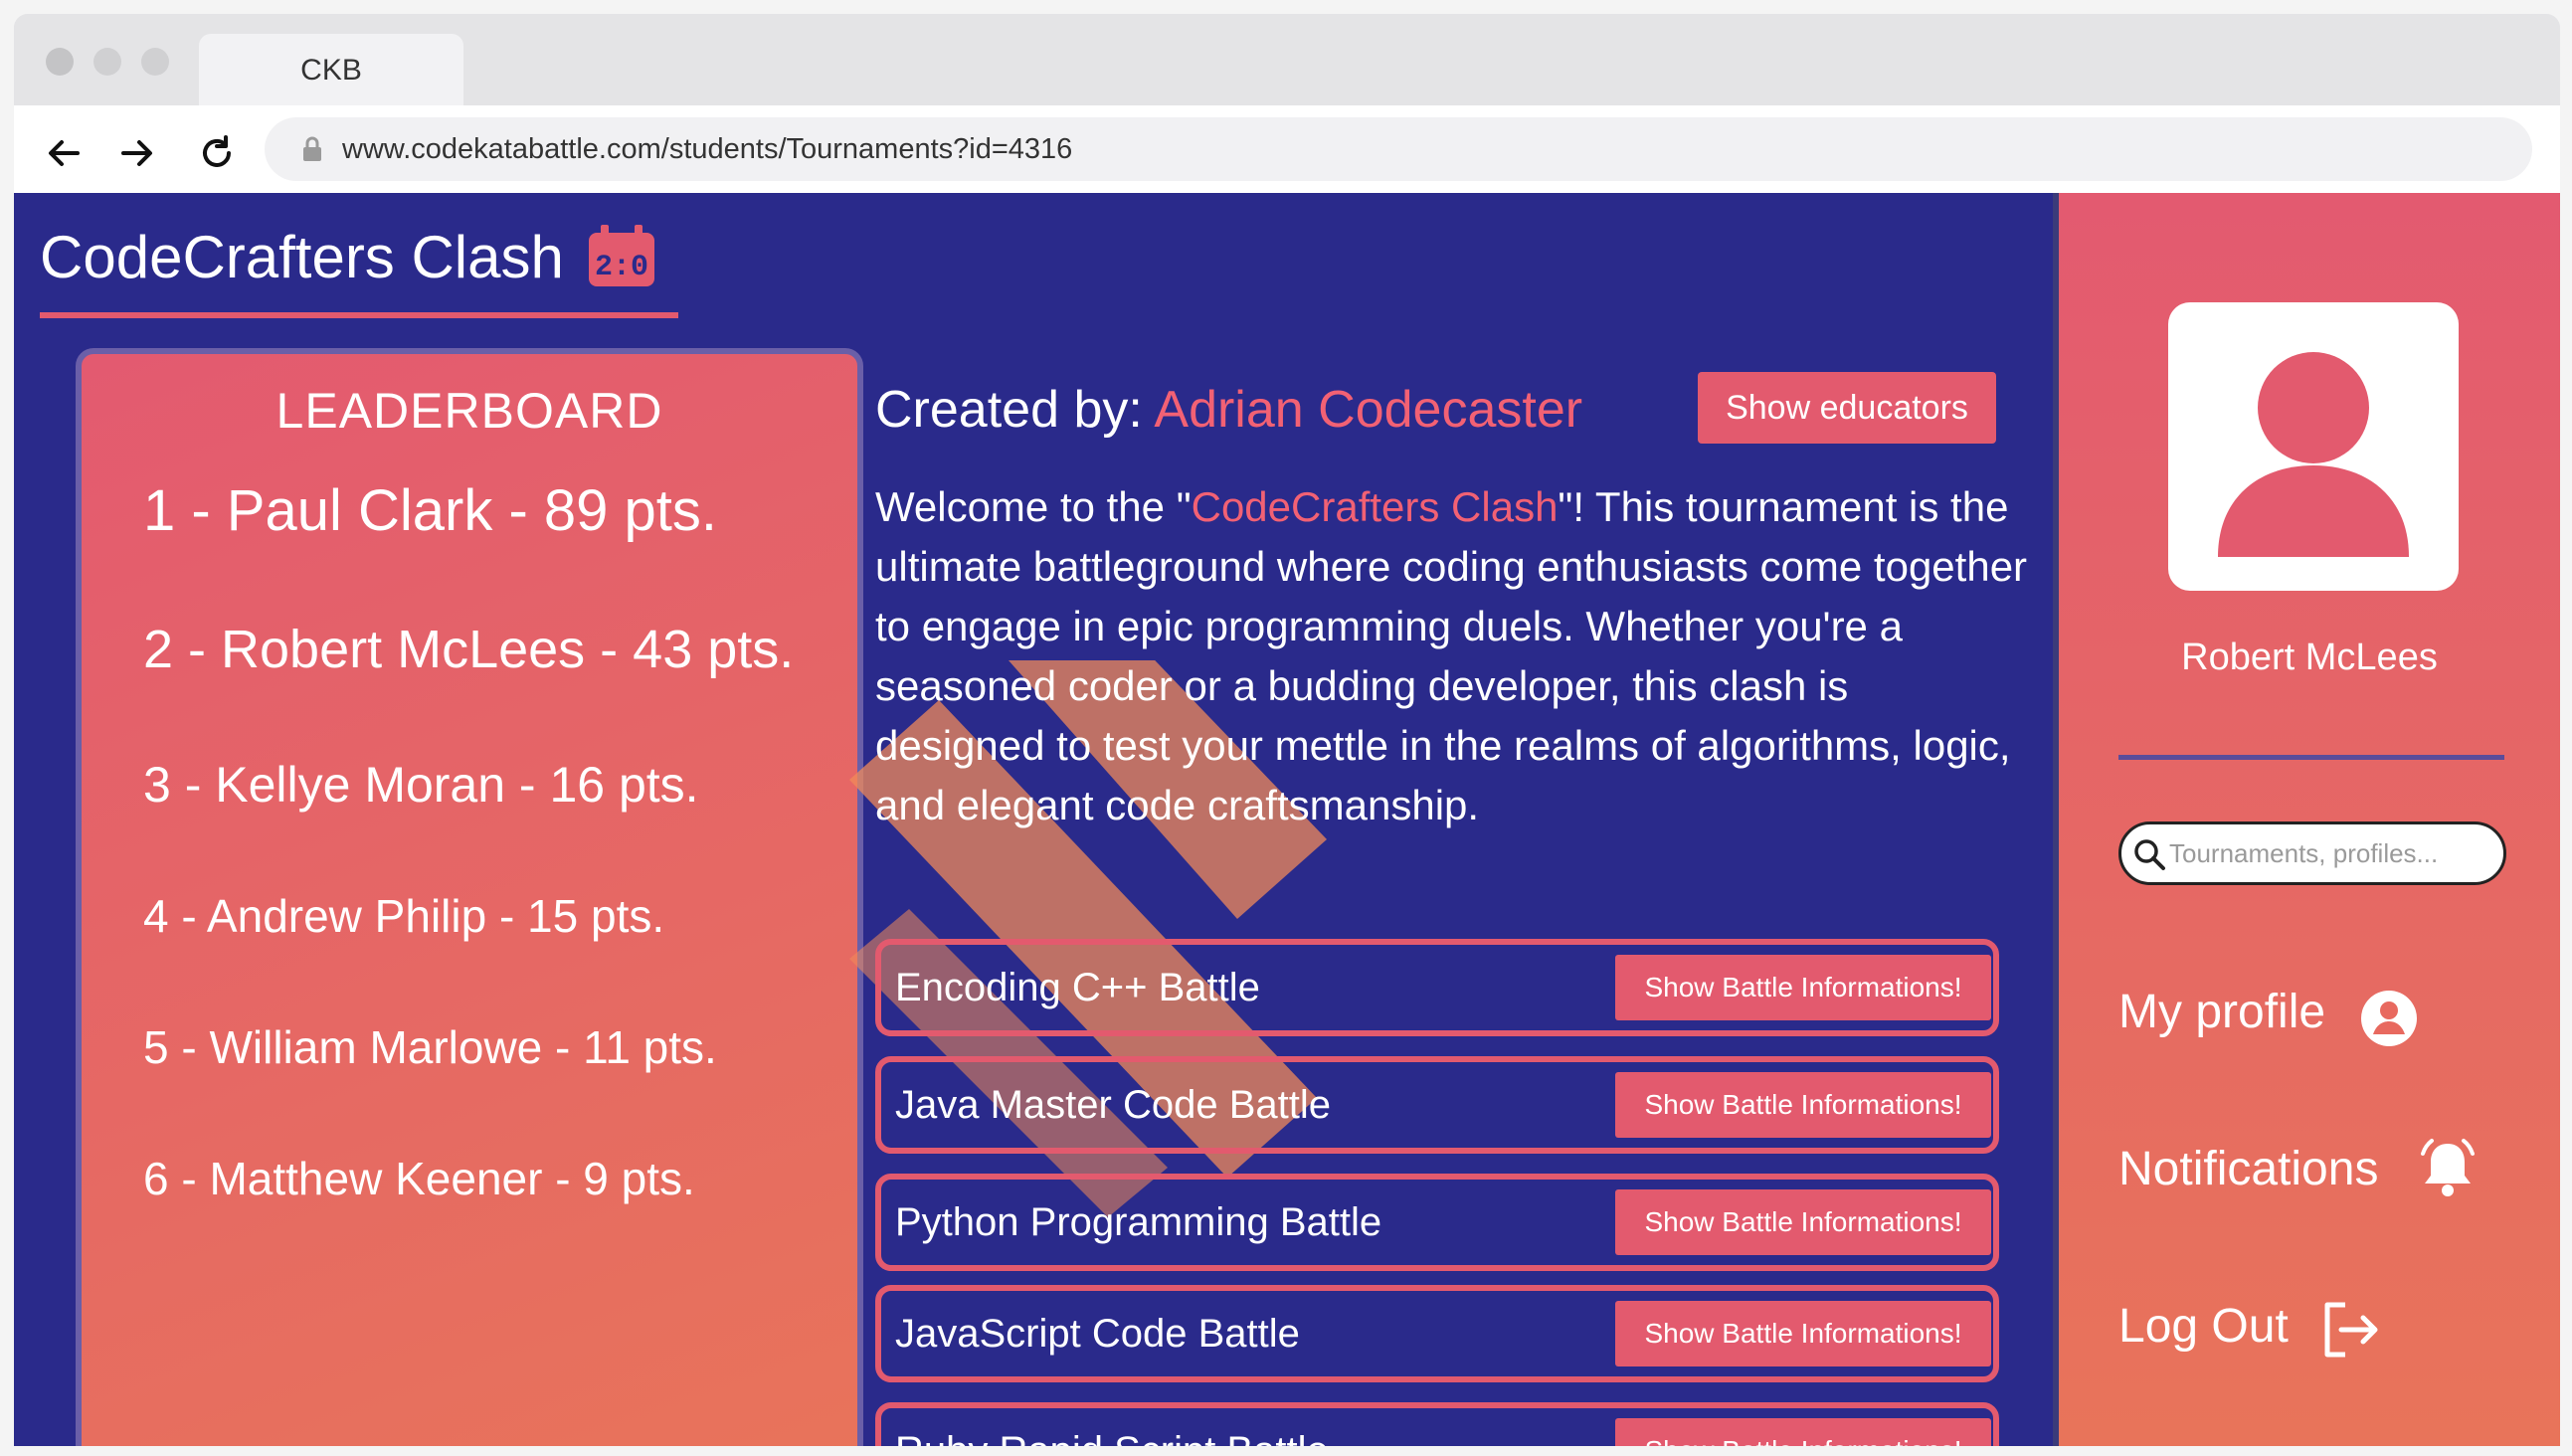  I want to click on leaderboard-entry: 5 - William Marlowe - 11 pts., so click(430, 1047).